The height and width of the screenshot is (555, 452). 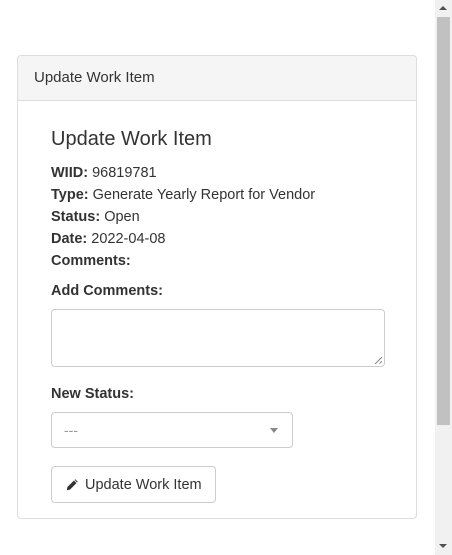 What do you see at coordinates (128, 239) in the screenshot?
I see `date-value: 2022-04-08` at bounding box center [128, 239].